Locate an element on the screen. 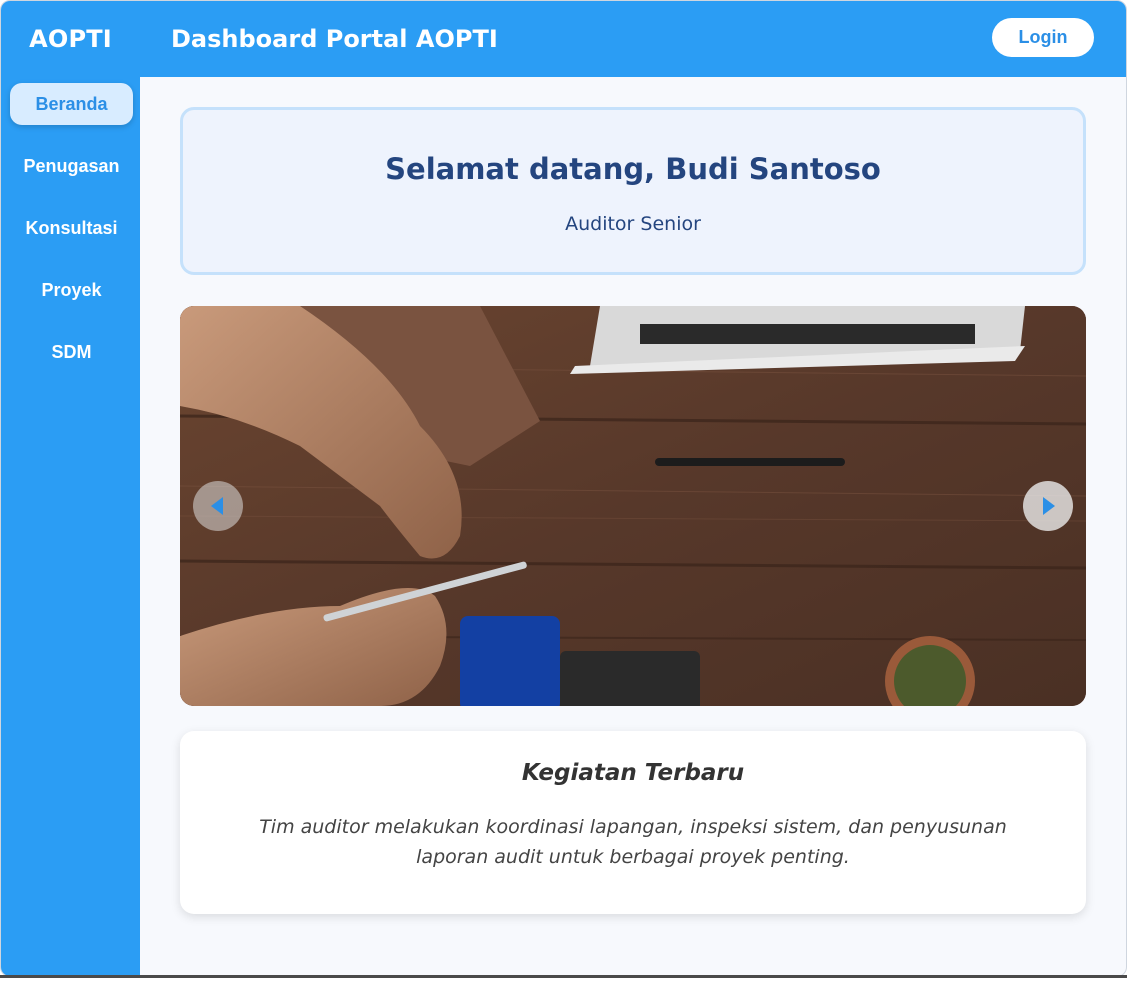 The height and width of the screenshot is (981, 1127). sidebar-item-penugasan: Penugasan is located at coordinates (71, 166).